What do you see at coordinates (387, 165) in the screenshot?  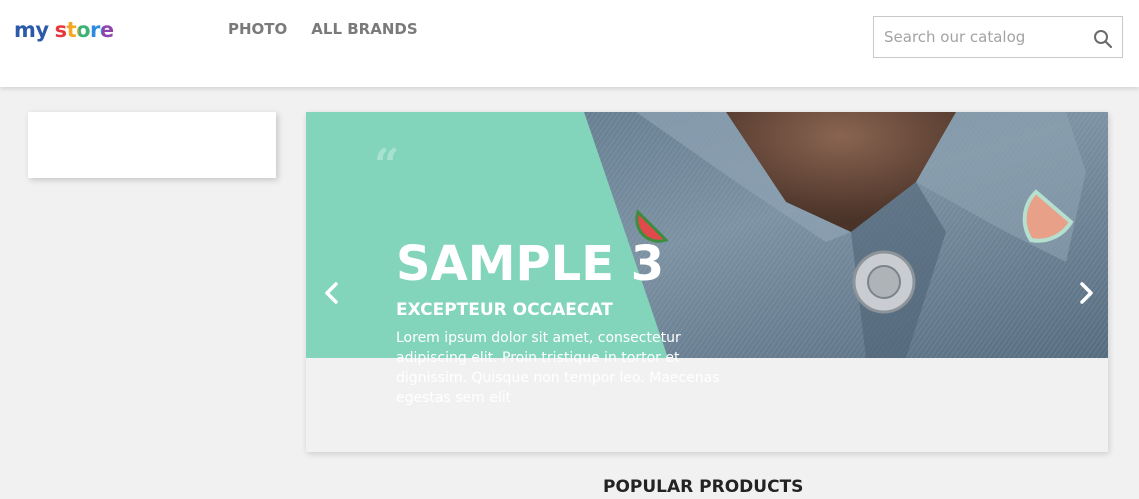 I see `quote-mark: “` at bounding box center [387, 165].